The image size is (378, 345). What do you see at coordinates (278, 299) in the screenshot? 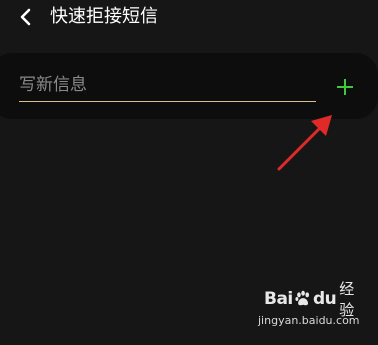
I see `baidu-brand-part1: Bai` at bounding box center [278, 299].